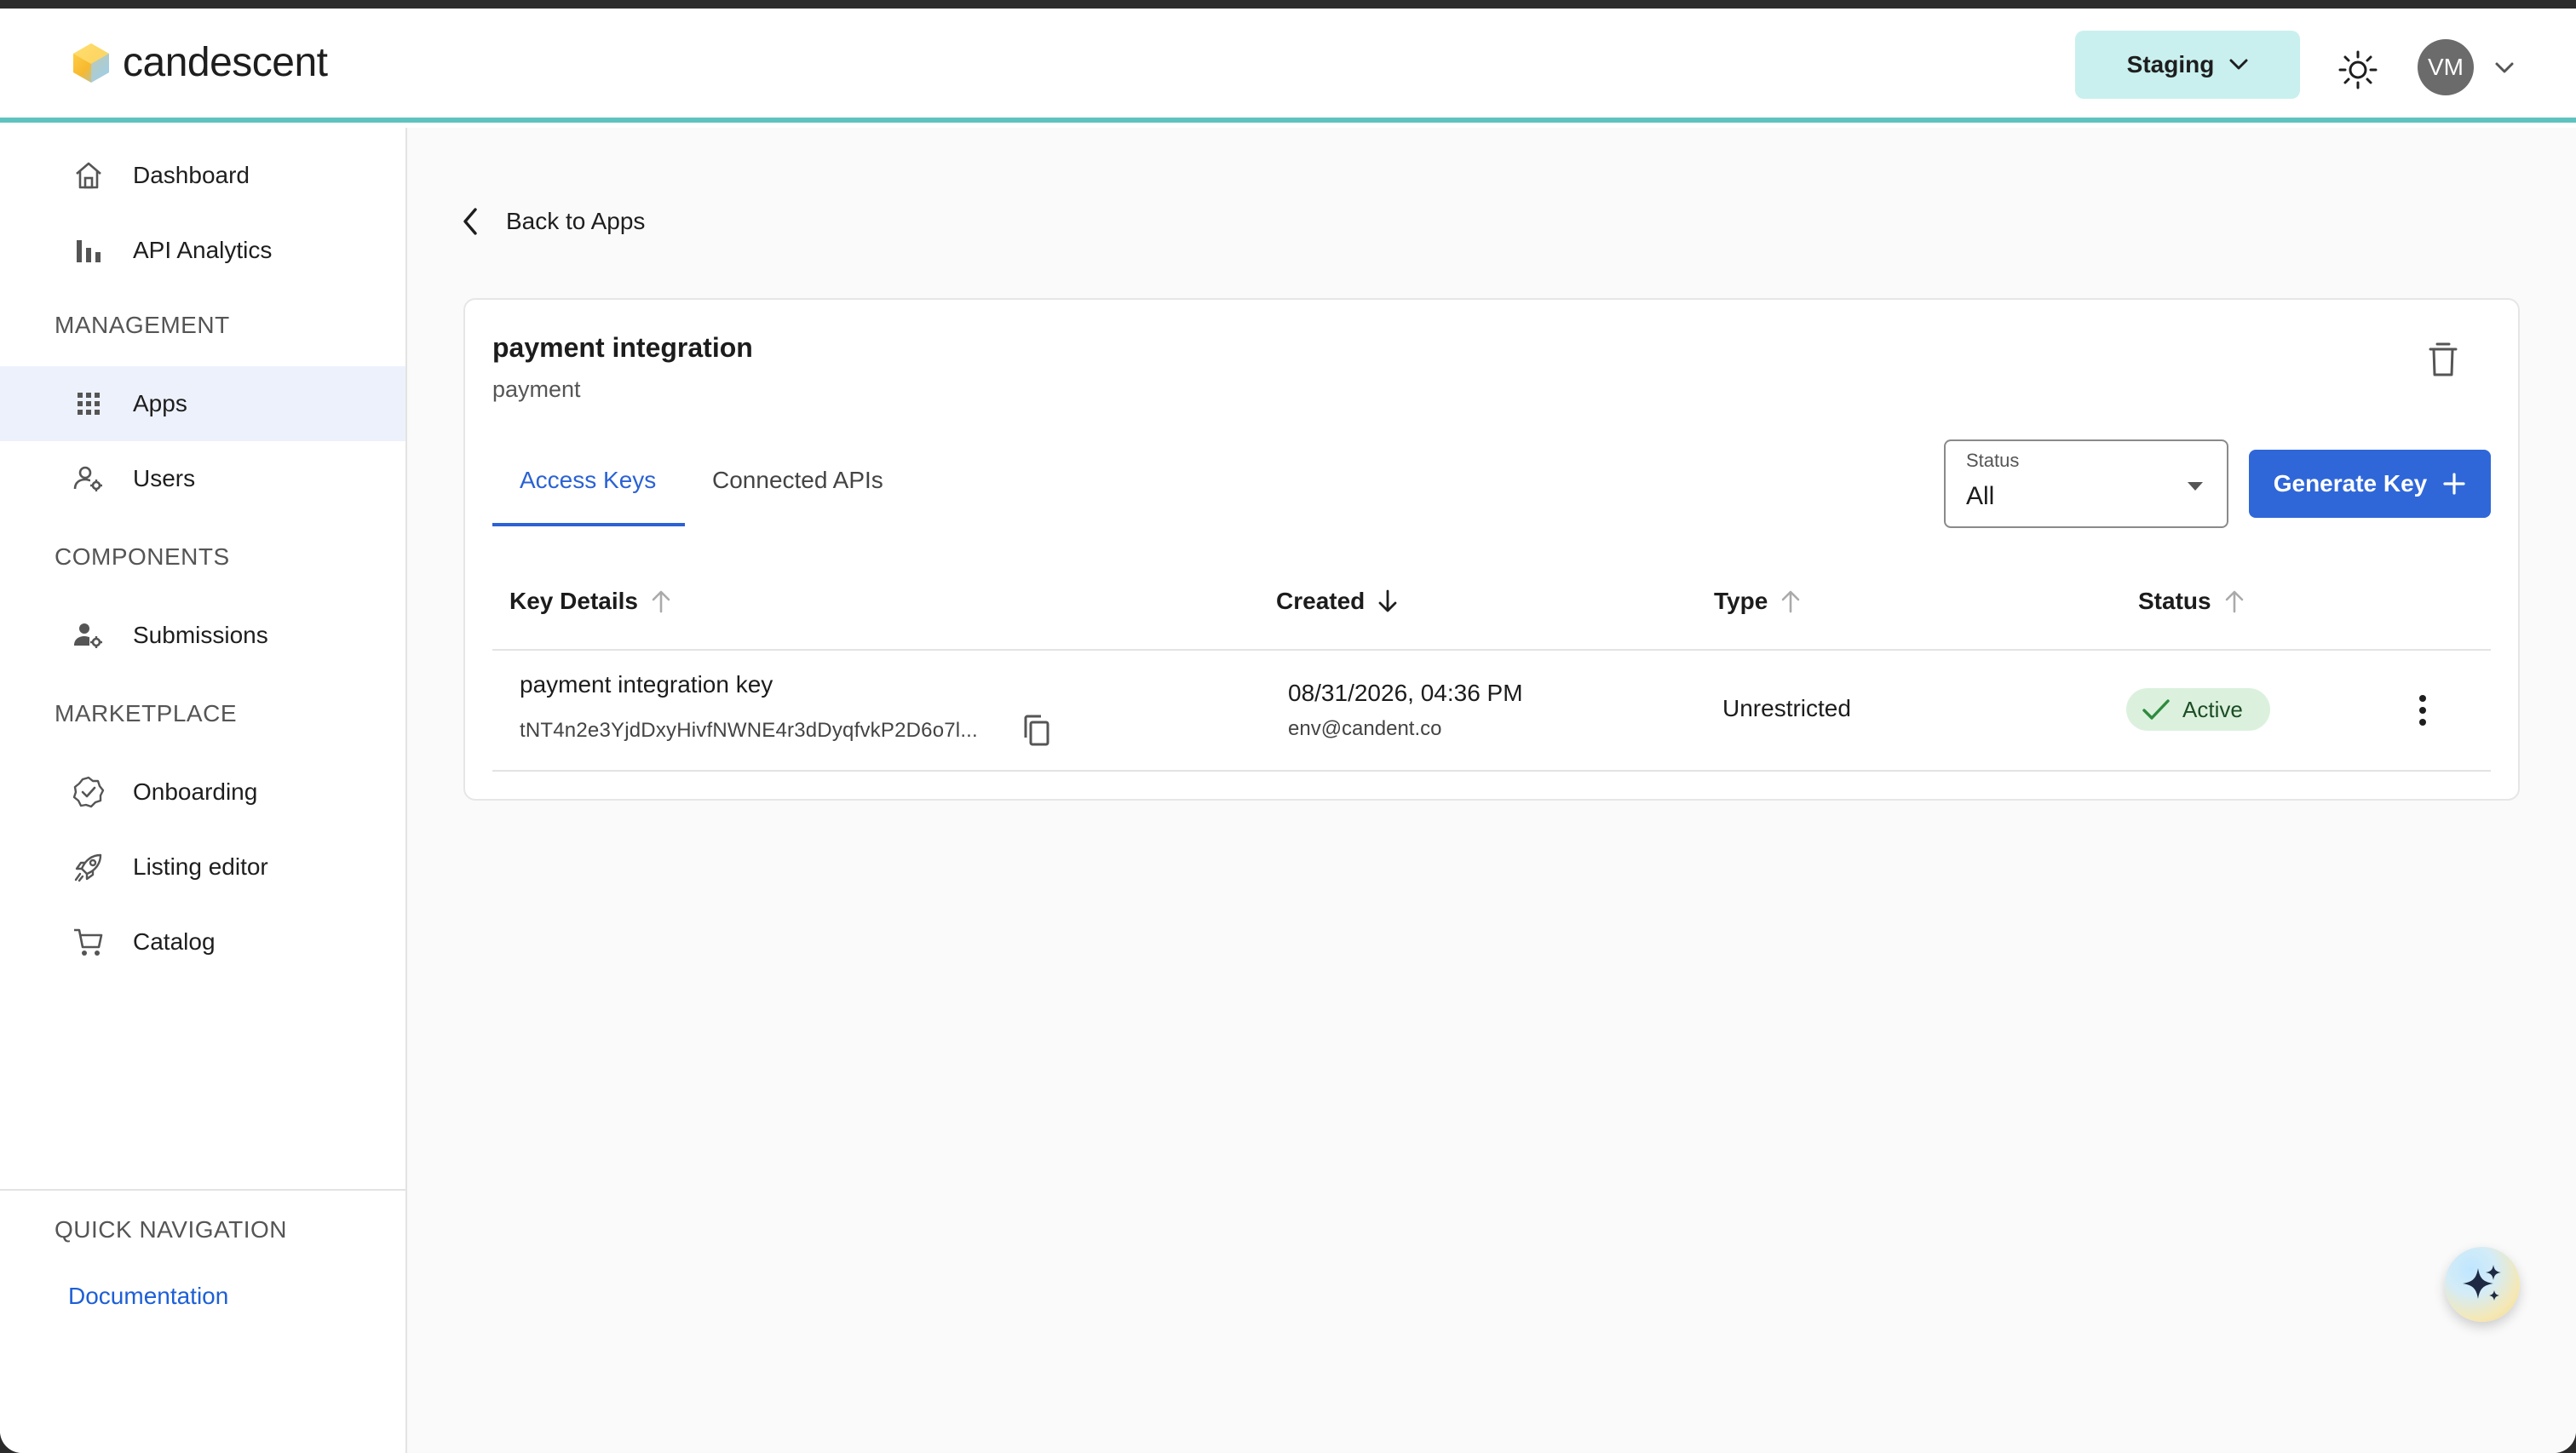 The image size is (2576, 1453). Describe the element at coordinates (647, 684) in the screenshot. I see `key-name: payment integration key` at that location.